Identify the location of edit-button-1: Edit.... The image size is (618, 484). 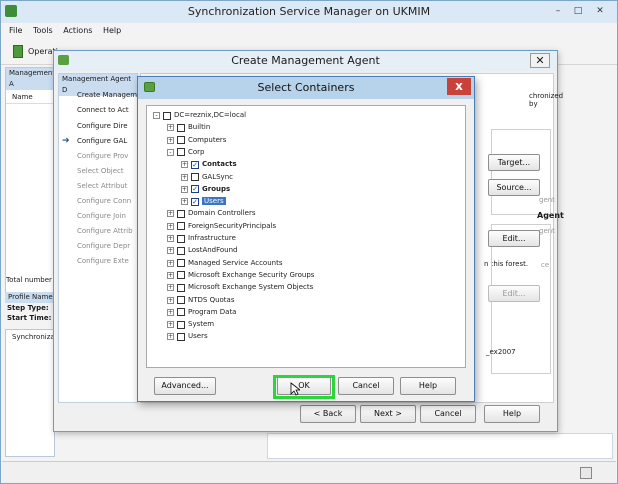
(514, 238).